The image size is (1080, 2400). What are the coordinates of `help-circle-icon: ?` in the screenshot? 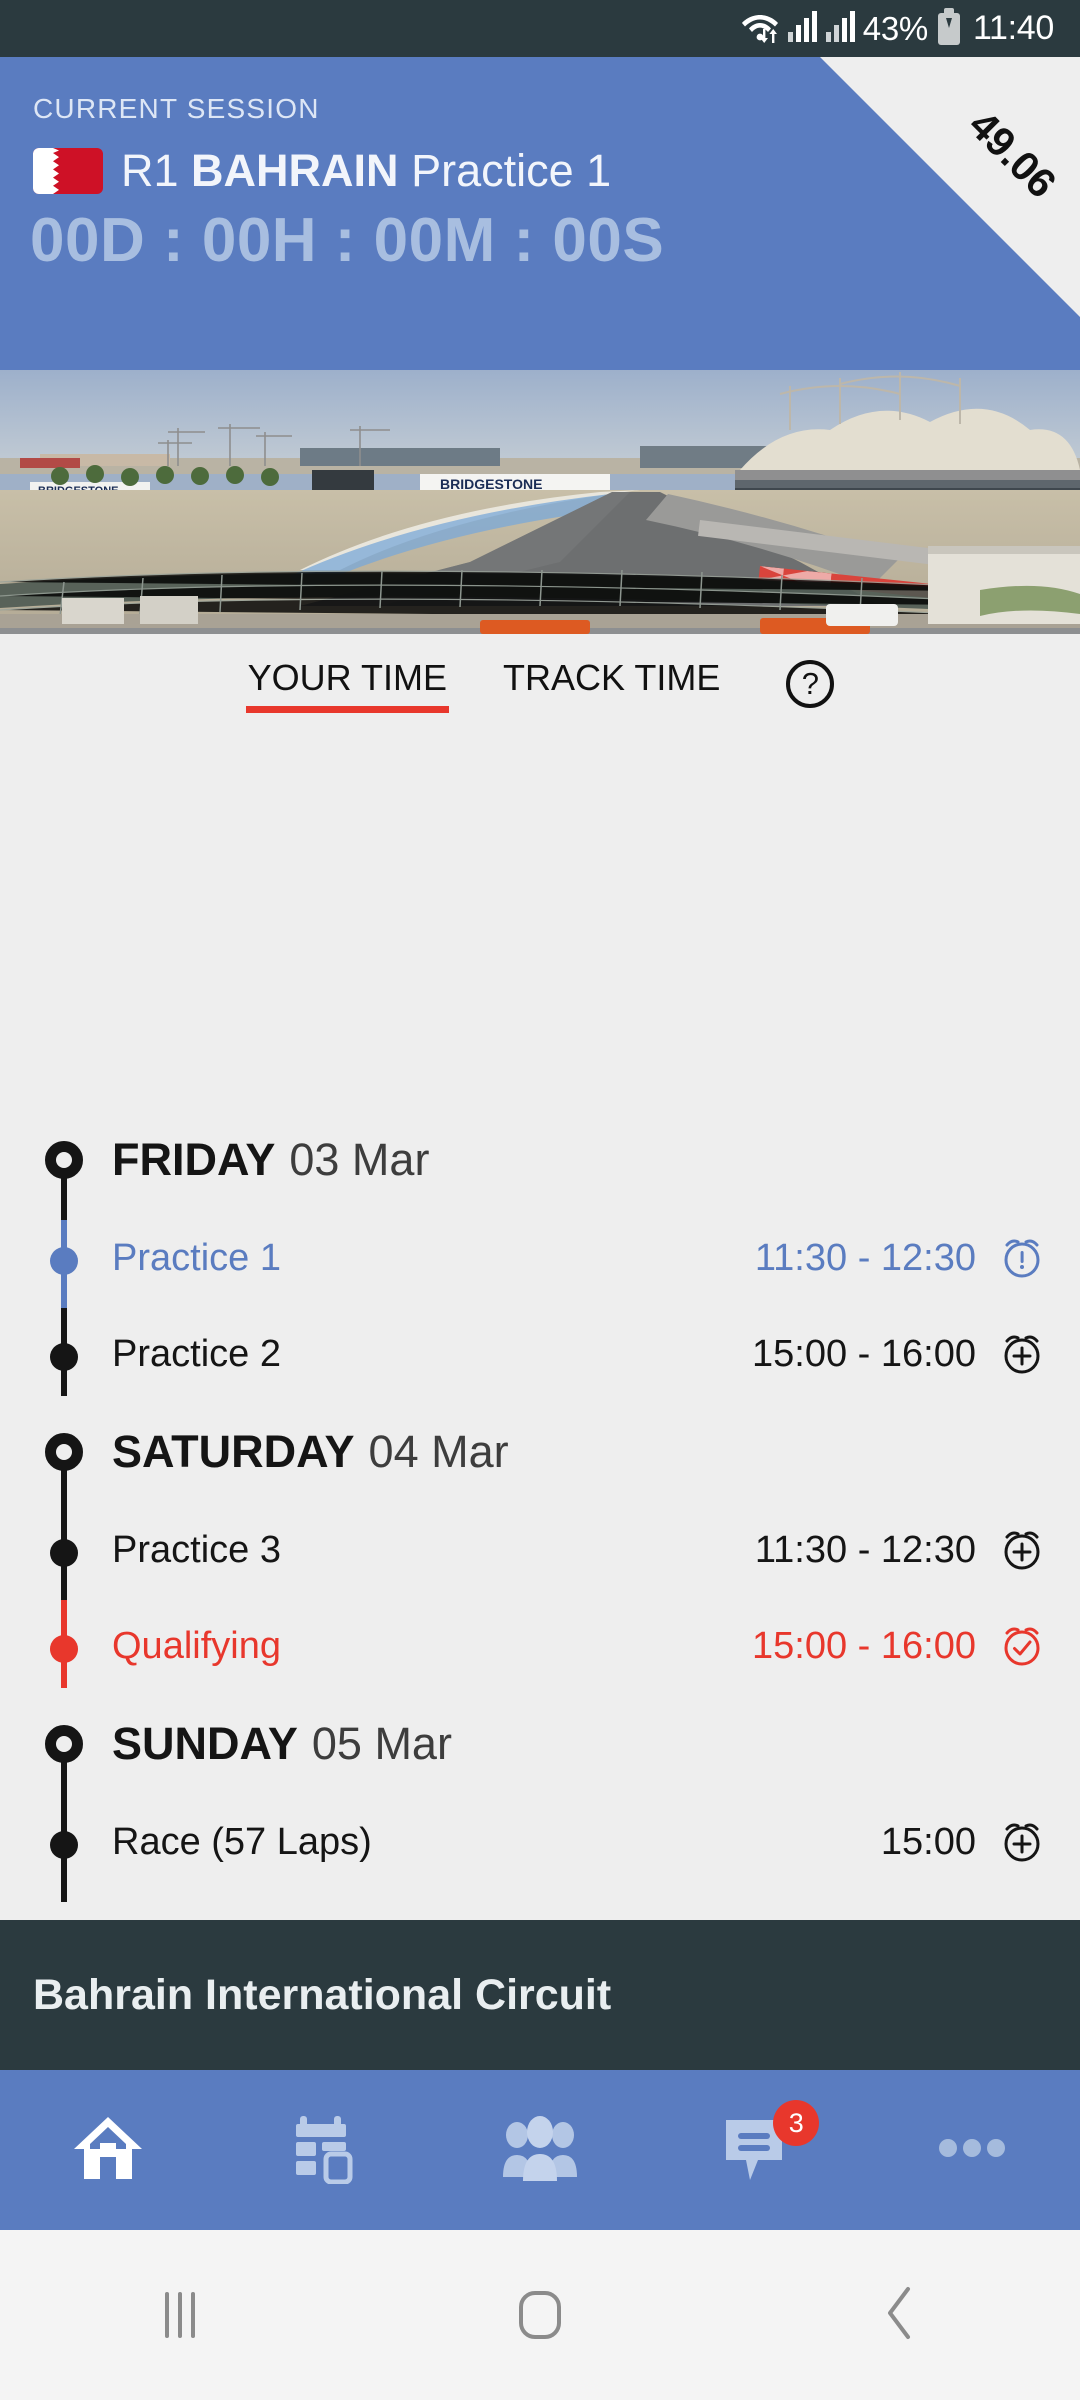 It's located at (810, 684).